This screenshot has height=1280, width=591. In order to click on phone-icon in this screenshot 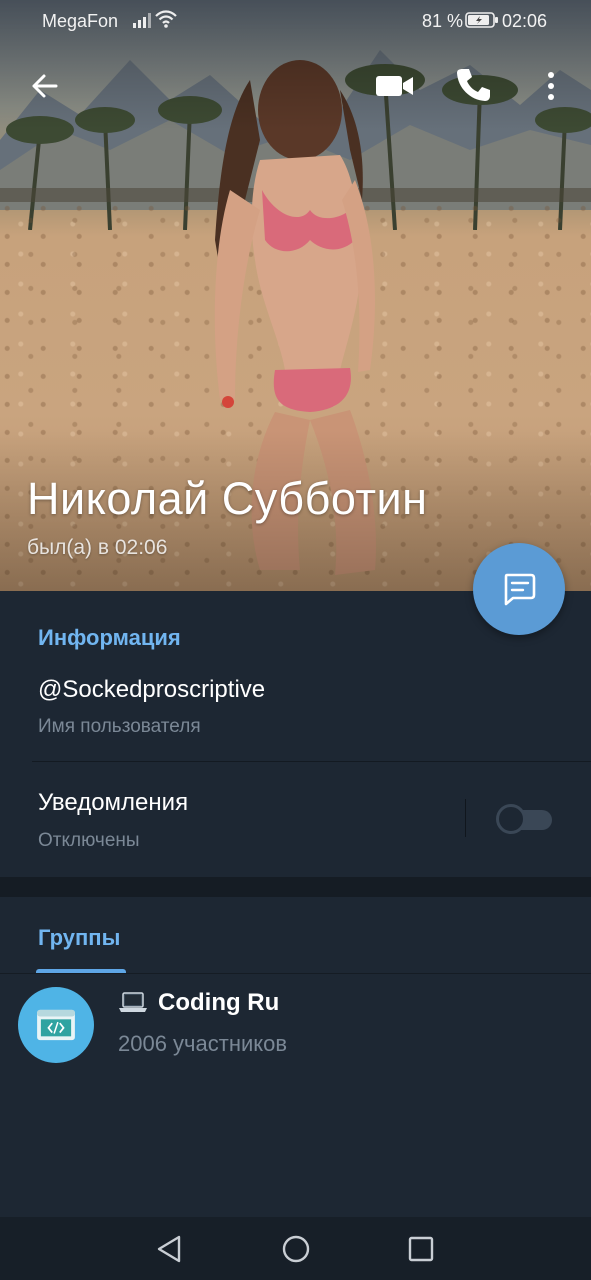, I will do `click(473, 85)`.